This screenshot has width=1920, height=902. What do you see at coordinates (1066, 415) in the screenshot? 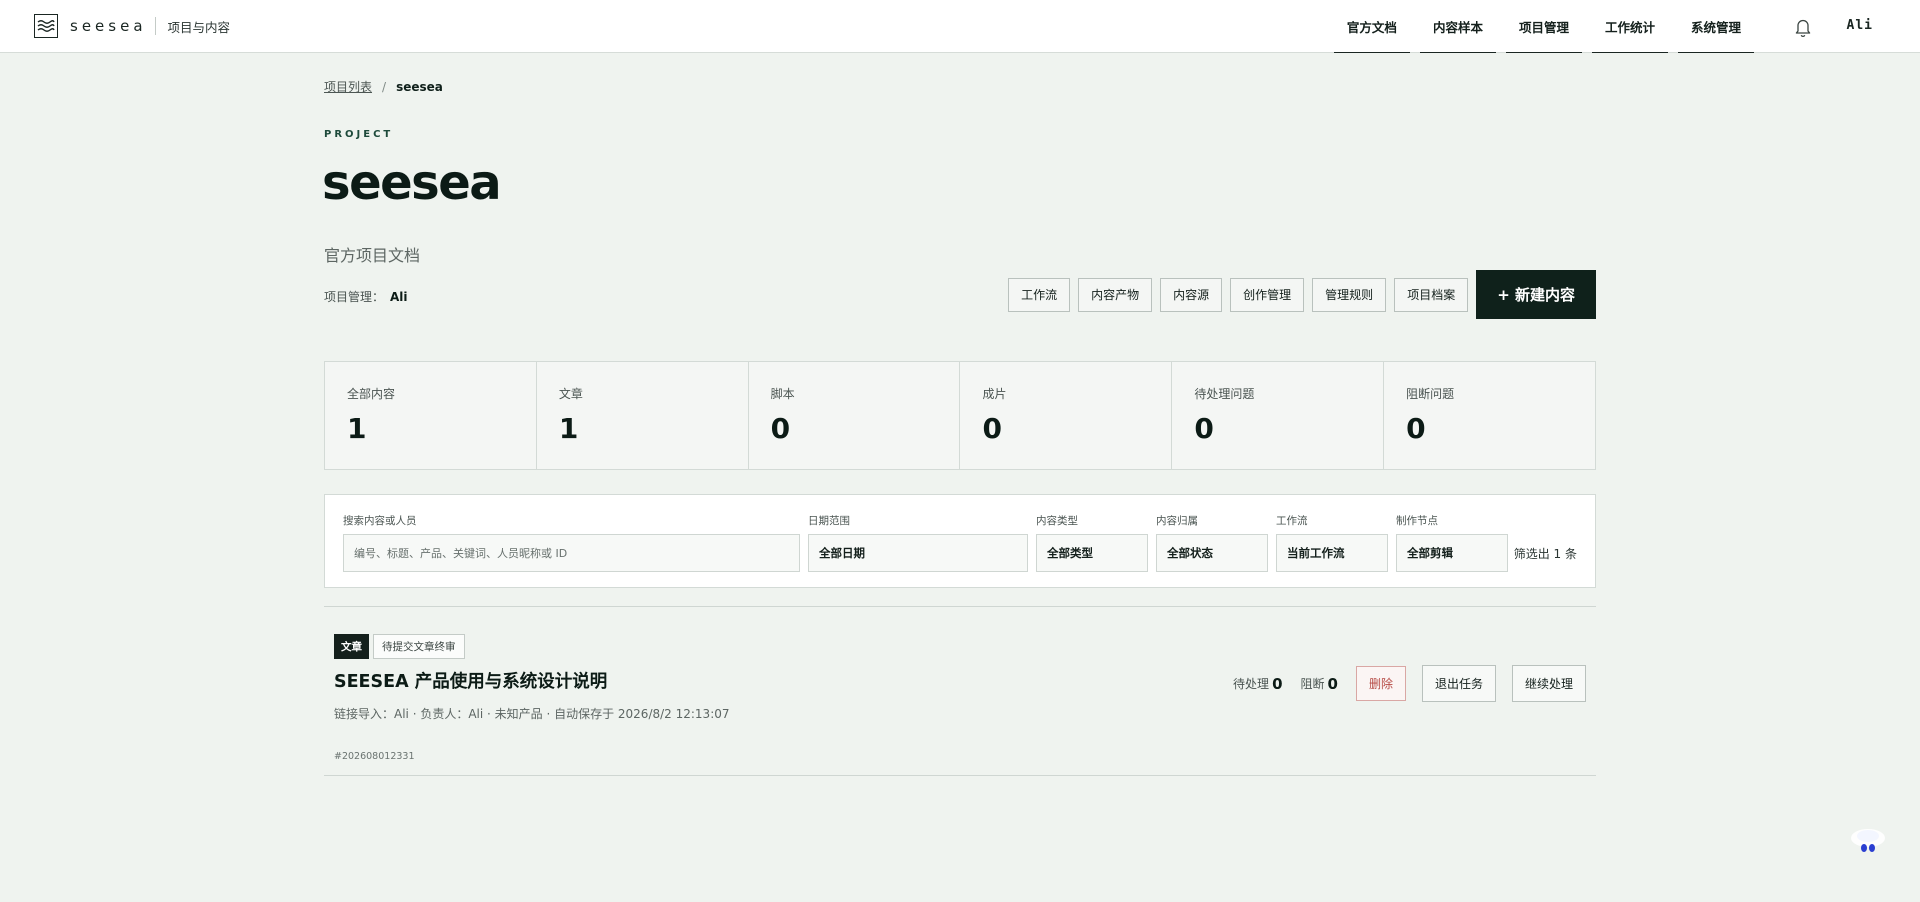
I see `stat-videos: 成片 0` at bounding box center [1066, 415].